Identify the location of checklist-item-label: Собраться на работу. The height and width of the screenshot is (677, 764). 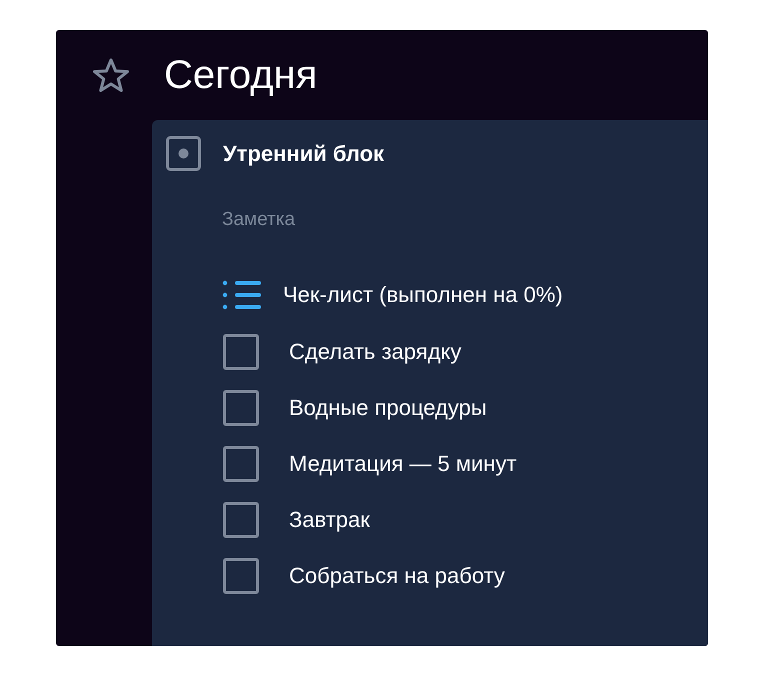
(397, 576).